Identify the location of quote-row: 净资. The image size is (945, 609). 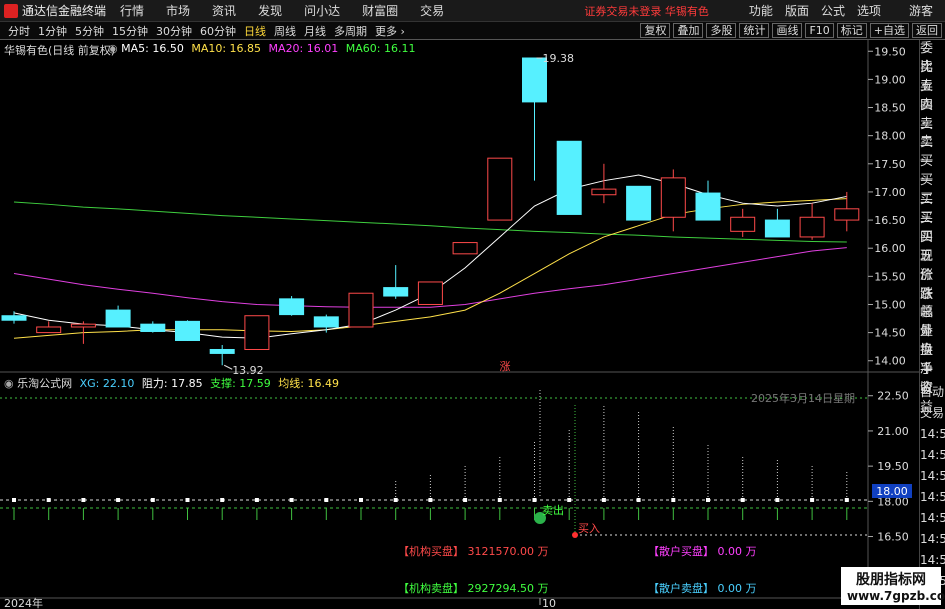
(927, 379).